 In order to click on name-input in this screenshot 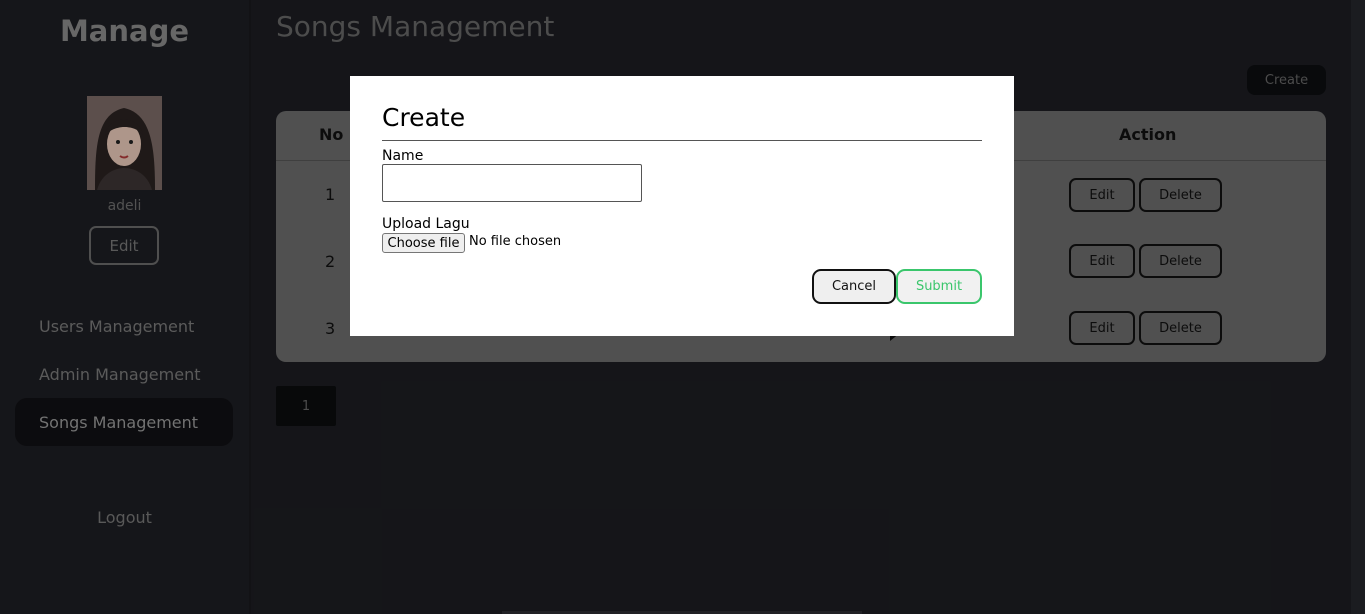, I will do `click(512, 183)`.